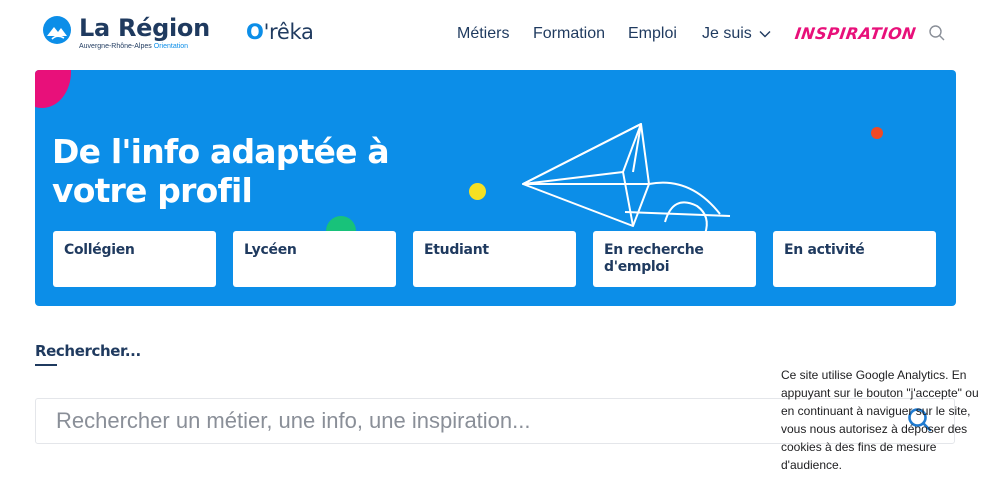  Describe the element at coordinates (134, 46) in the screenshot. I see `logo-subtitle: Auvergne-Rhône-Alpes Orientation` at that location.